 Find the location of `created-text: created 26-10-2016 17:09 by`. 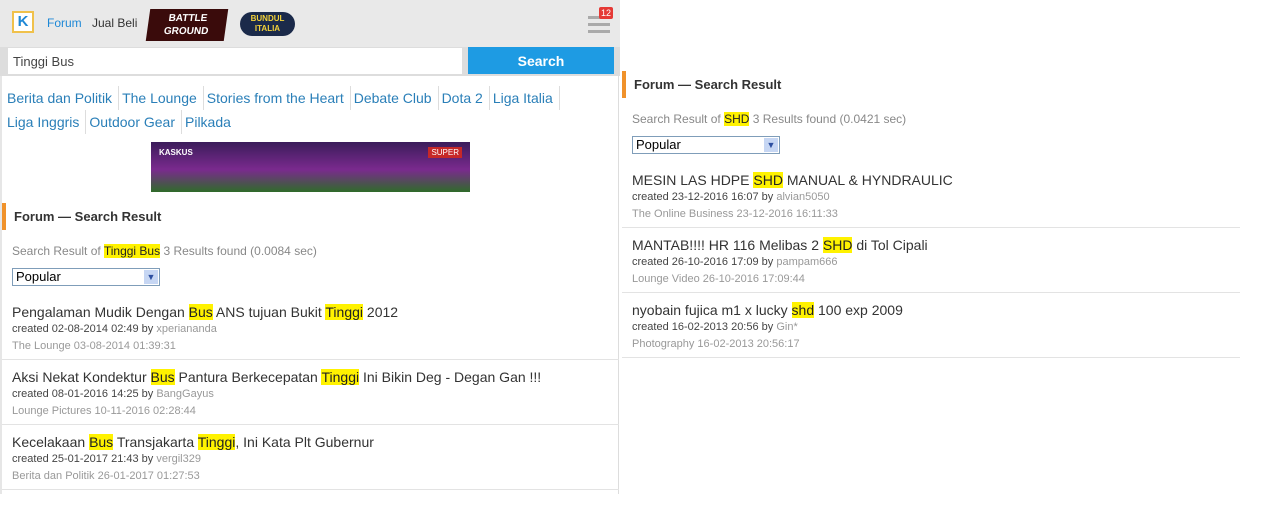

created-text: created 26-10-2016 17:09 by is located at coordinates (703, 262).